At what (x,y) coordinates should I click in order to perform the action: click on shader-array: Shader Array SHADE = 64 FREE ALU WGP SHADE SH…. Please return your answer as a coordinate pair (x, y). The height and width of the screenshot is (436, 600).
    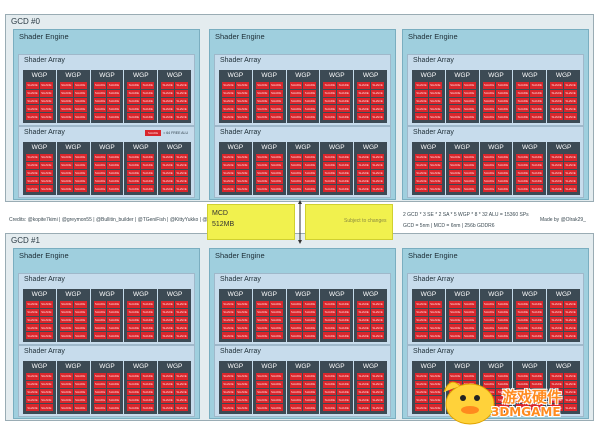
    Looking at the image, I should click on (106, 162).